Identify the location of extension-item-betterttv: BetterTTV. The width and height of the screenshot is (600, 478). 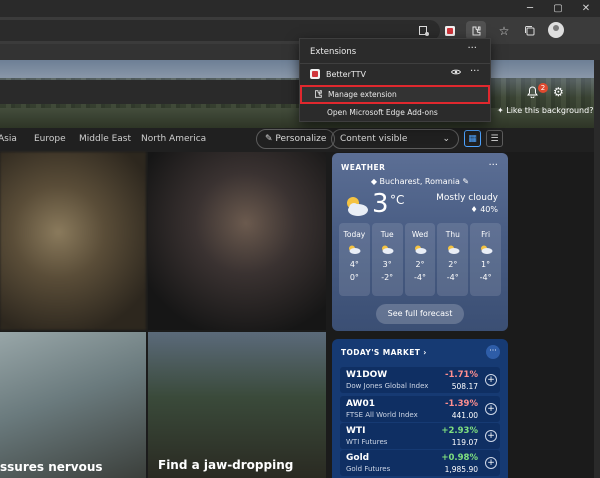
(338, 74).